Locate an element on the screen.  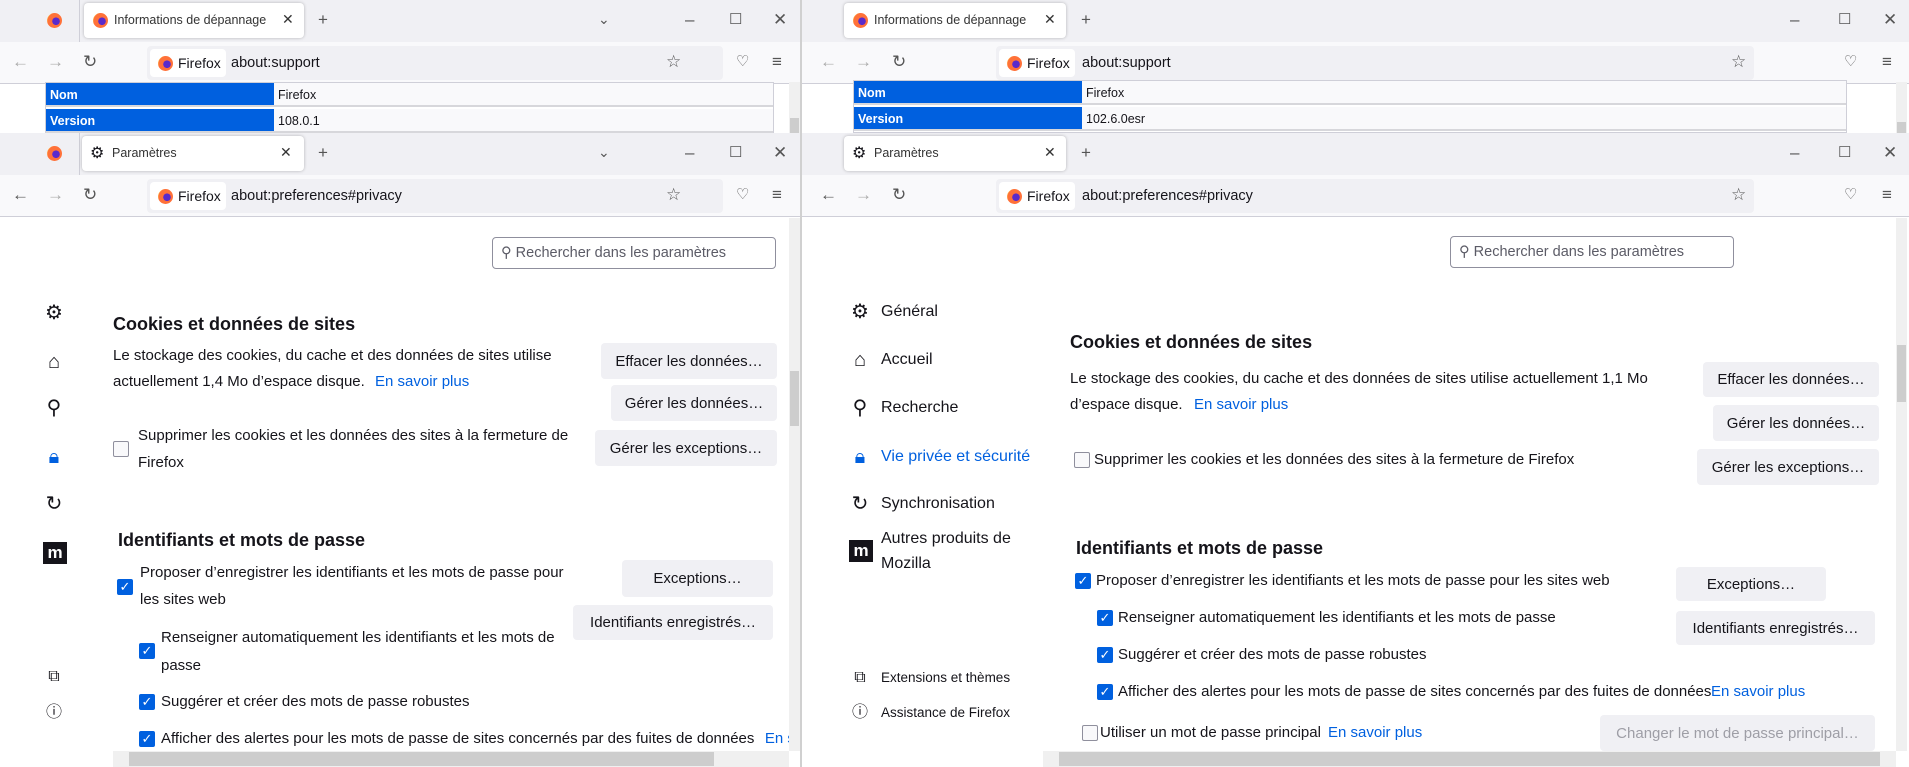
primary-password-checkbox is located at coordinates (1090, 733).